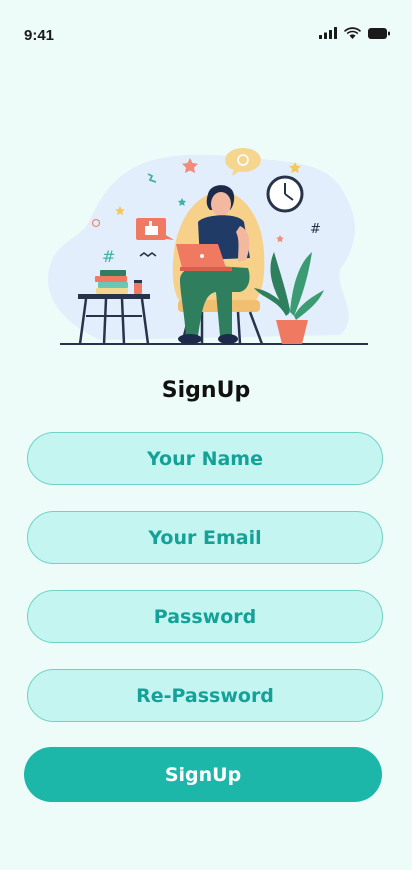  What do you see at coordinates (206, 390) in the screenshot?
I see `page-title: SignUp` at bounding box center [206, 390].